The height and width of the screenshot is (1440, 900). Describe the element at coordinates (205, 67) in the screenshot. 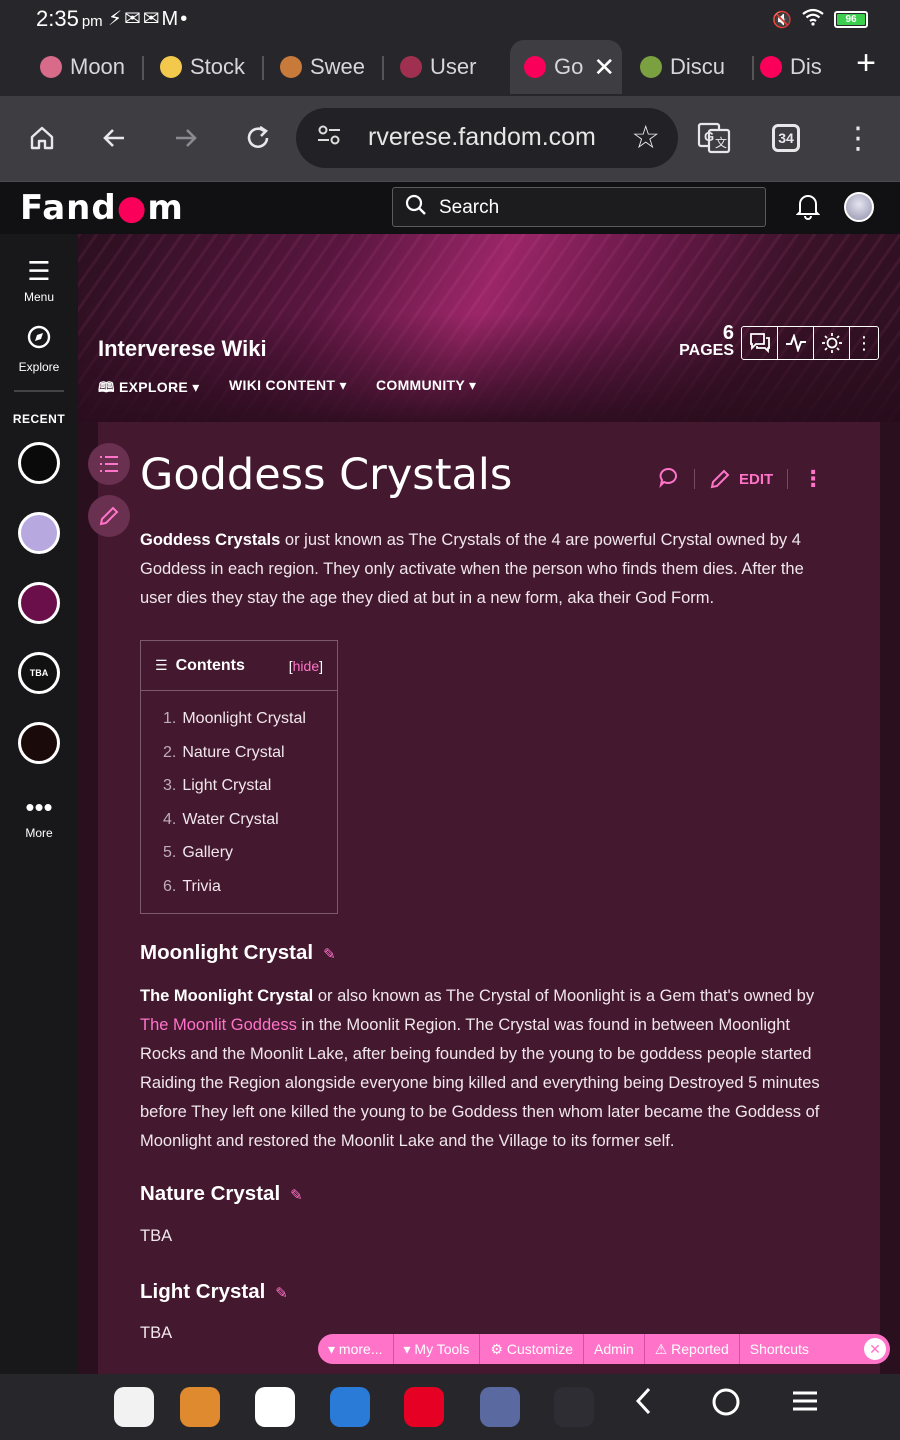

I see `browser-tab: Stock` at that location.